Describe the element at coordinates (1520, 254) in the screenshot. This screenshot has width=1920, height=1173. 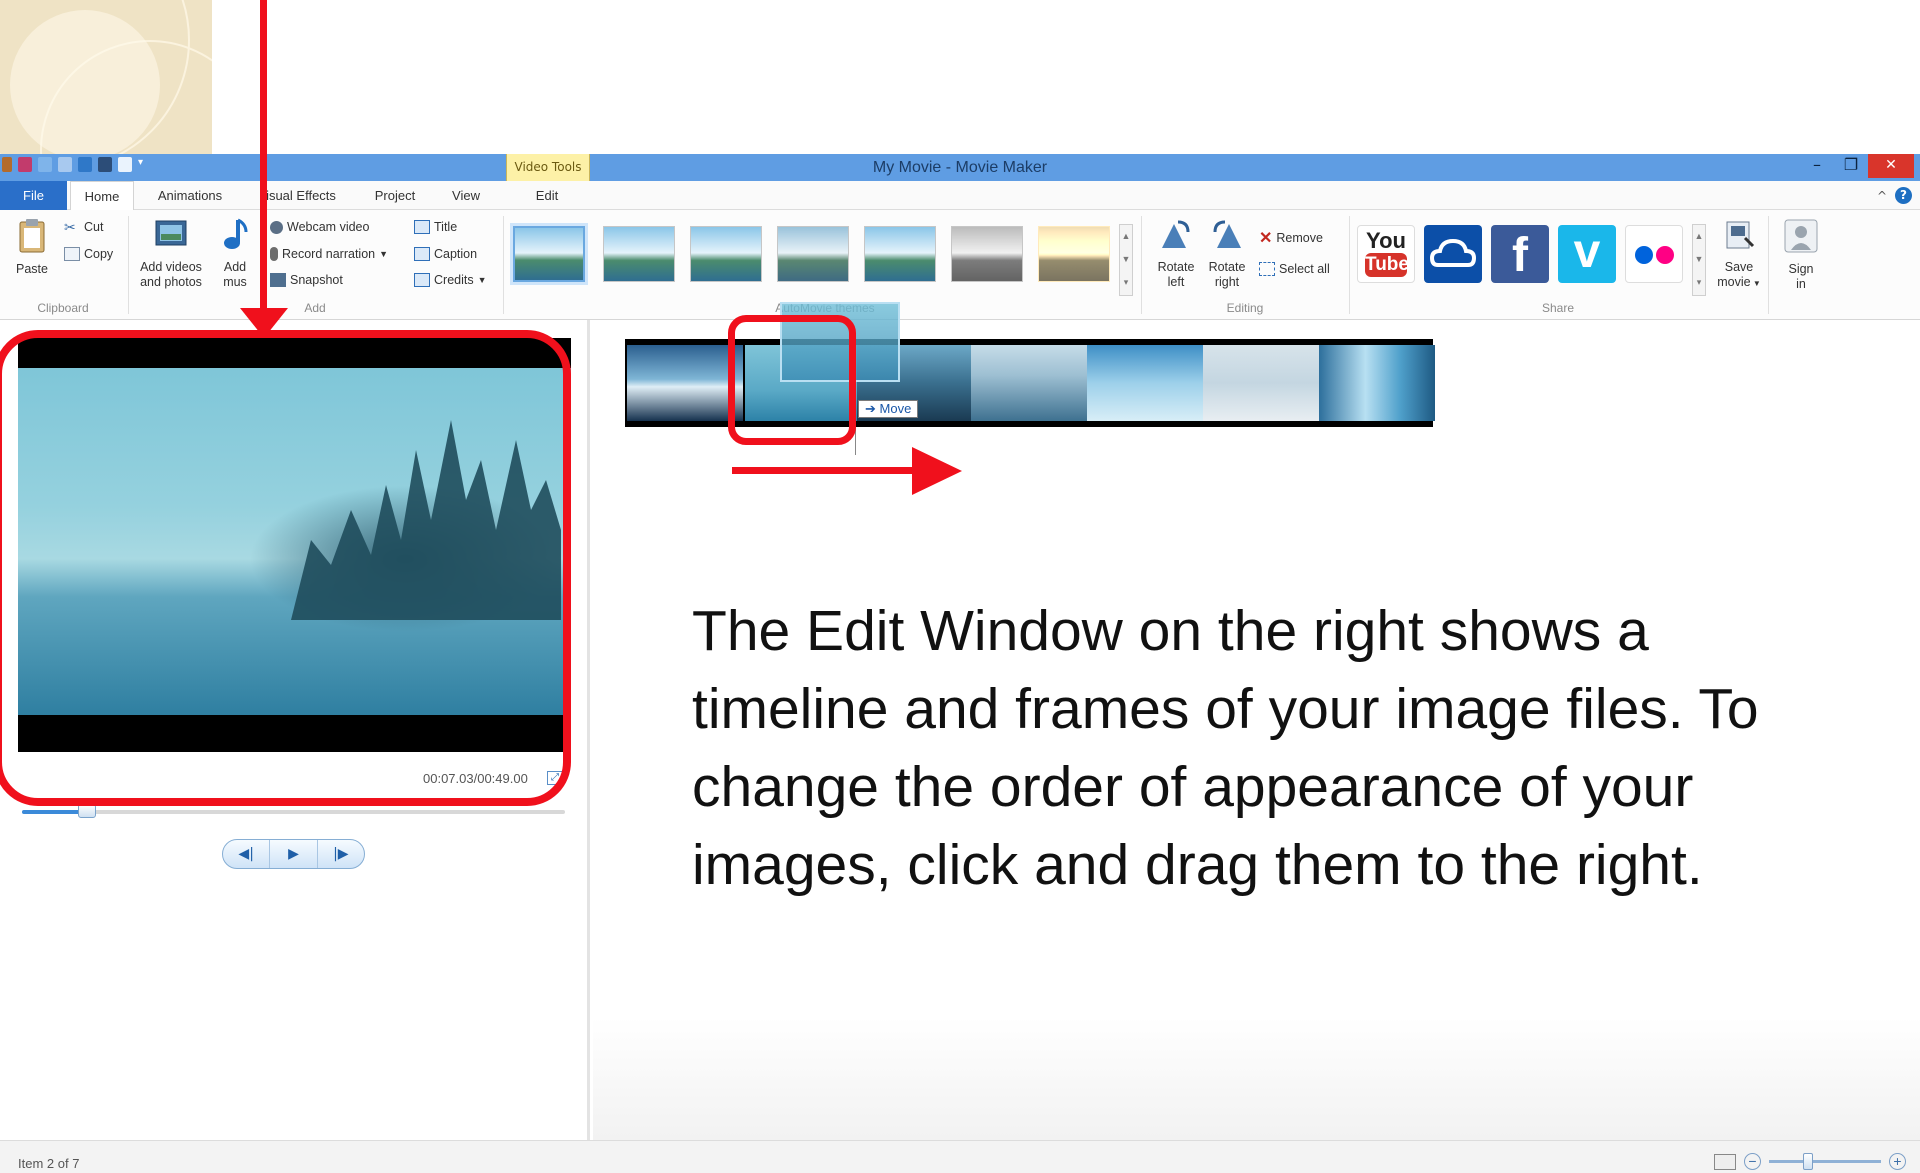
I see `facebook-share-icon: f` at that location.